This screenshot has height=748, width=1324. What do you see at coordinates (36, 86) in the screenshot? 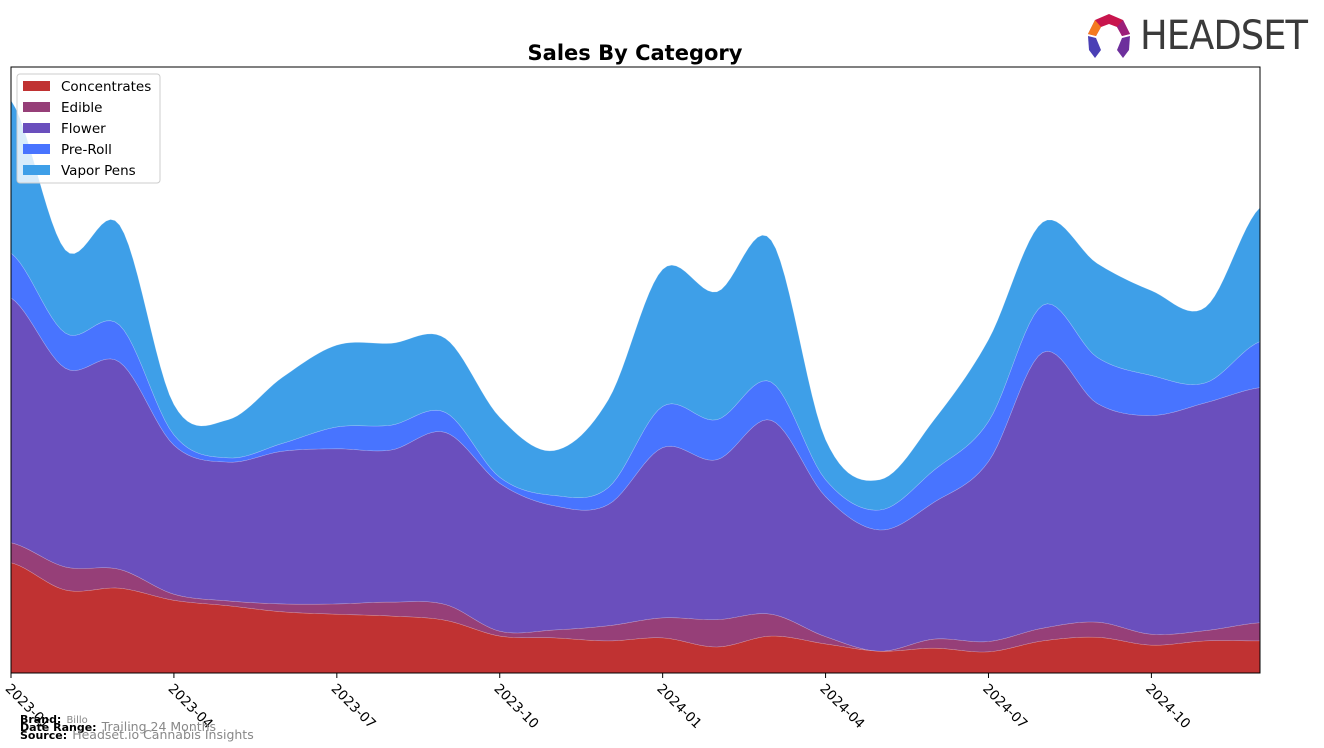
I see `legend-swatch-concentrates` at bounding box center [36, 86].